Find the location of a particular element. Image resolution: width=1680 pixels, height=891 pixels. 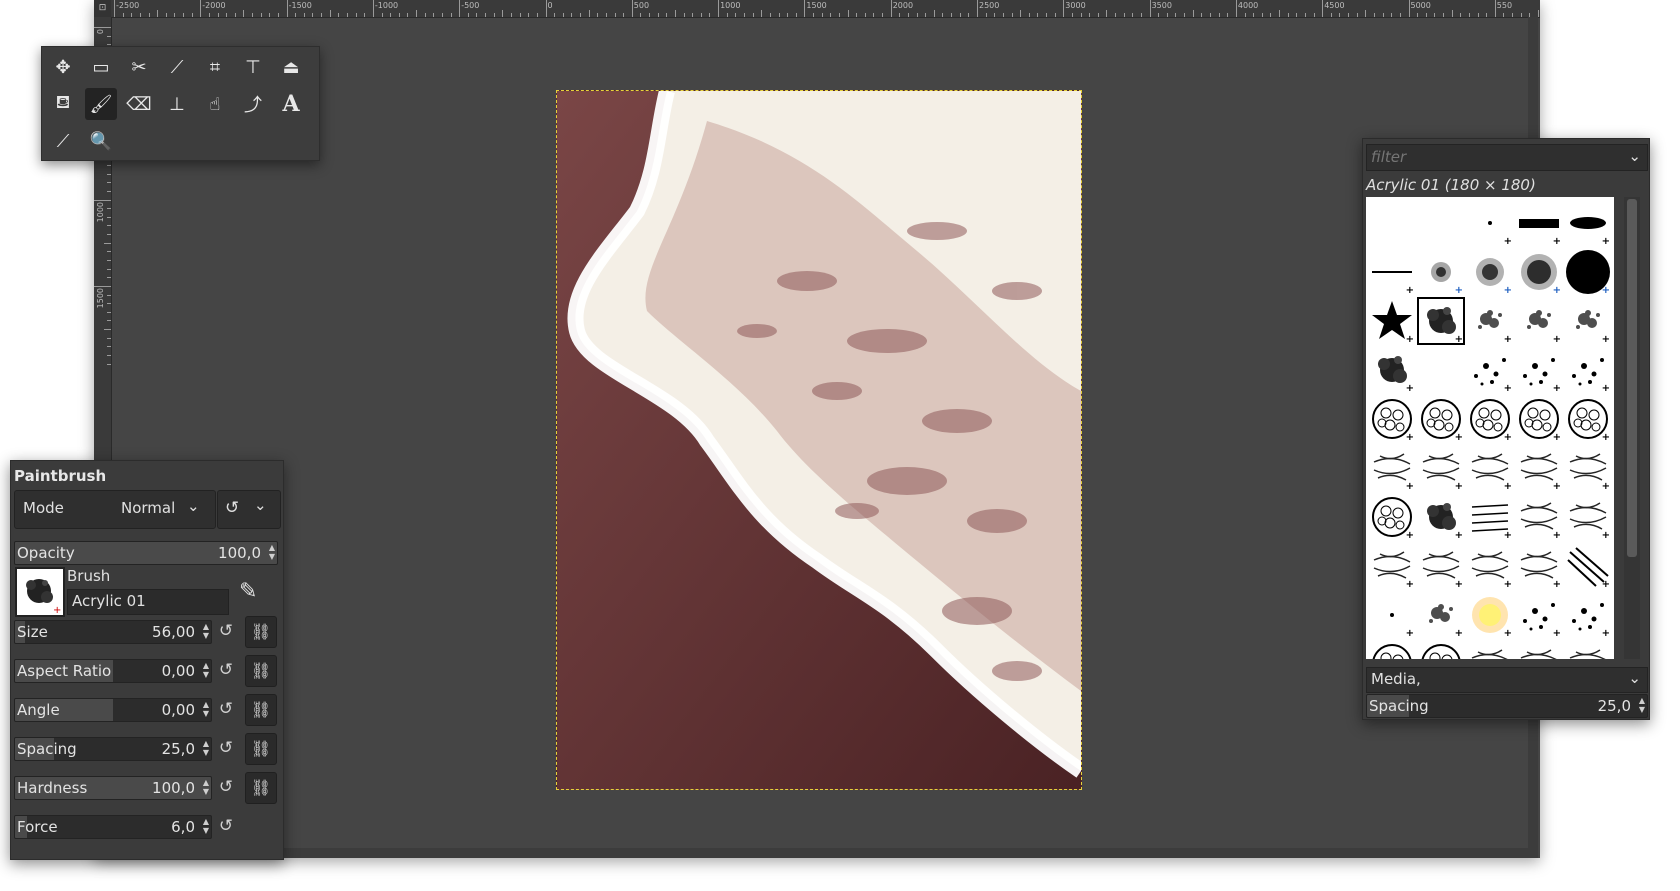

tag-combo: Media, ⌄ is located at coordinates (1507, 680).